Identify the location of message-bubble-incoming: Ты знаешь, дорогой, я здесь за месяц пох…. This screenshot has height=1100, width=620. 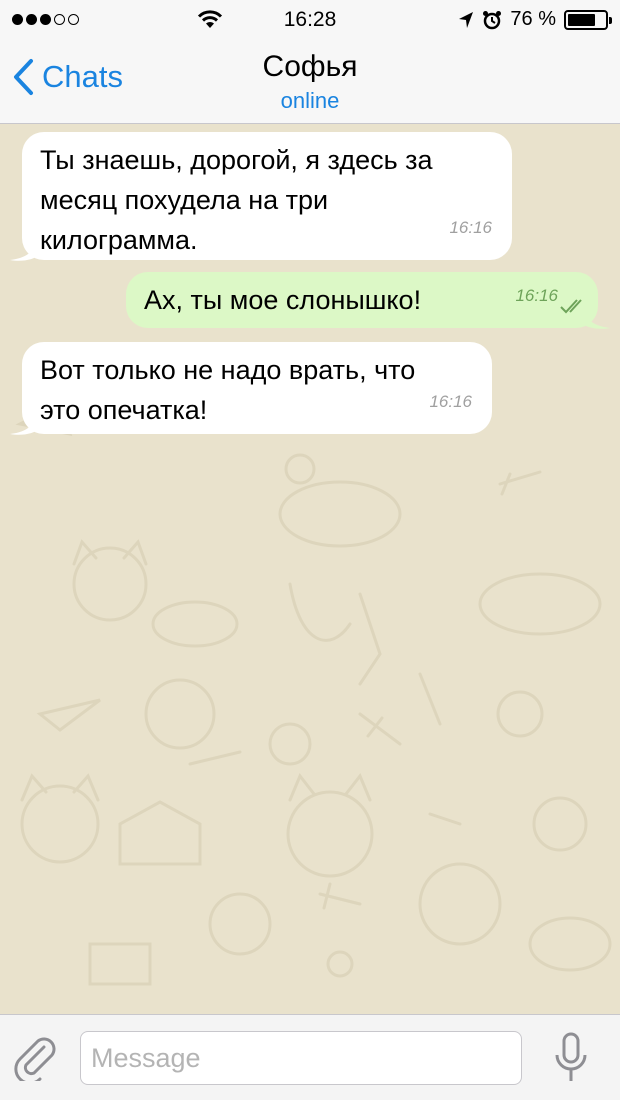
(267, 196).